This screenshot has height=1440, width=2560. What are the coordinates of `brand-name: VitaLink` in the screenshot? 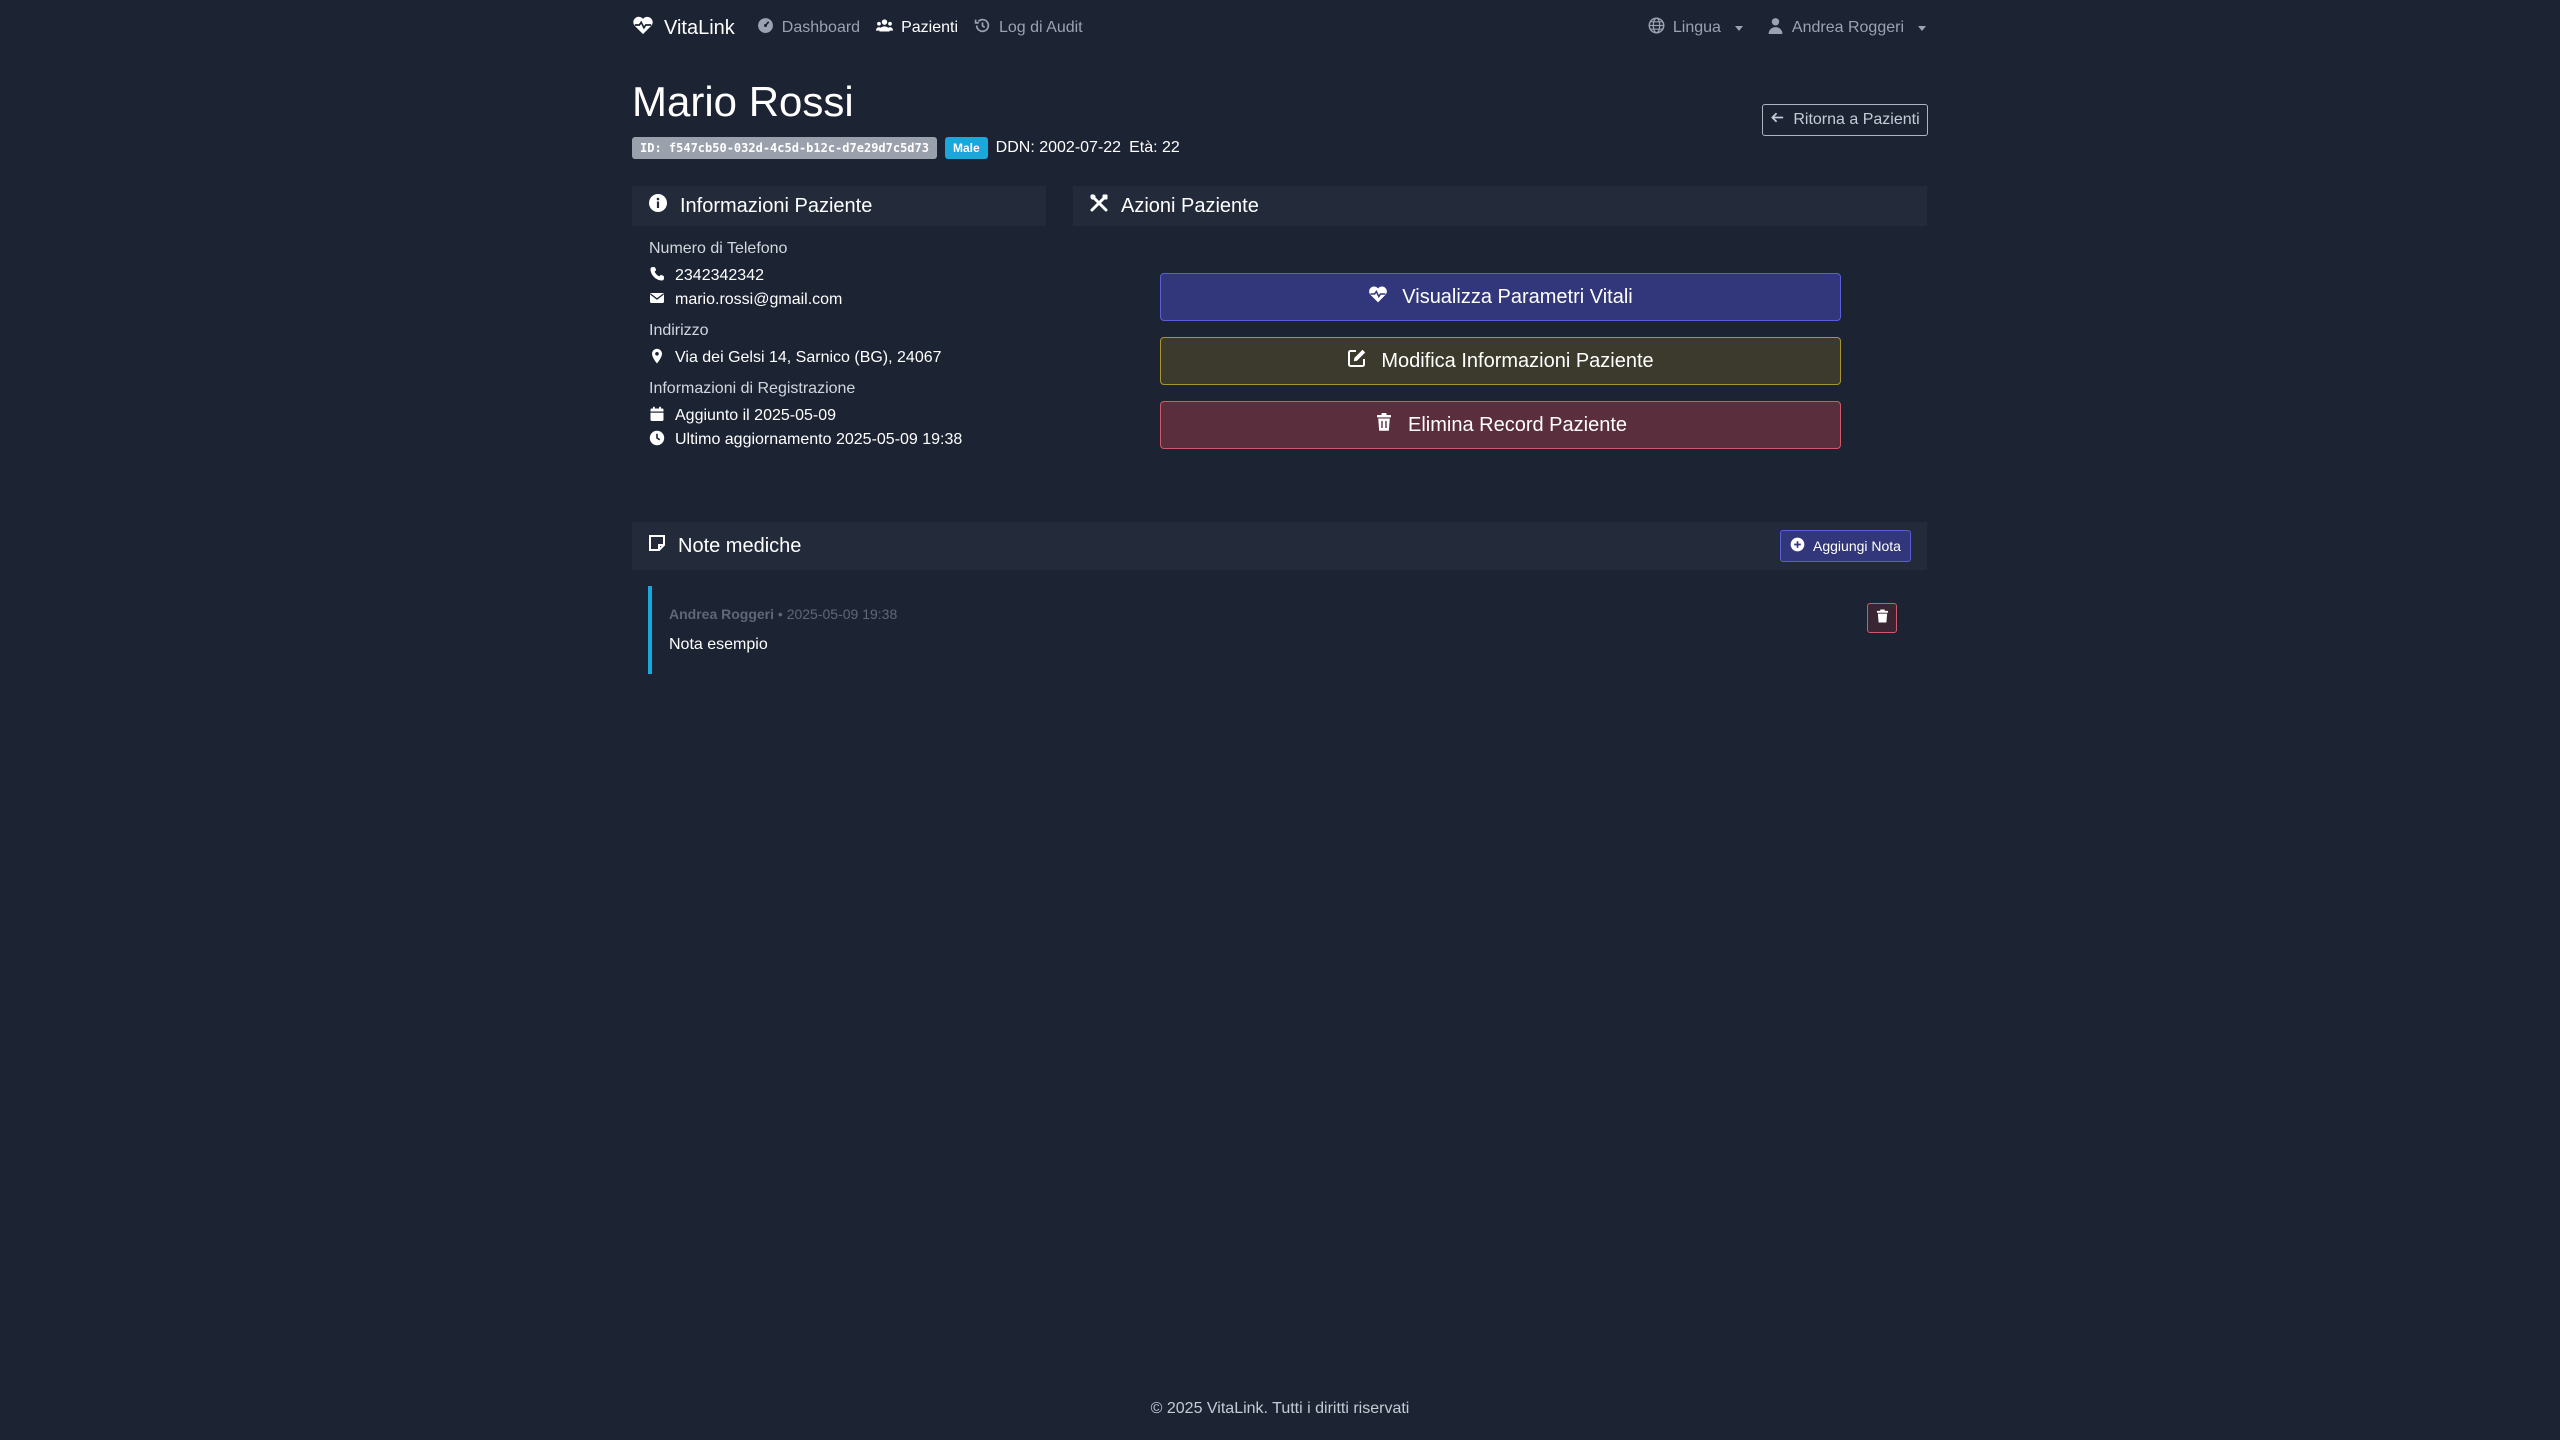 It's located at (699, 27).